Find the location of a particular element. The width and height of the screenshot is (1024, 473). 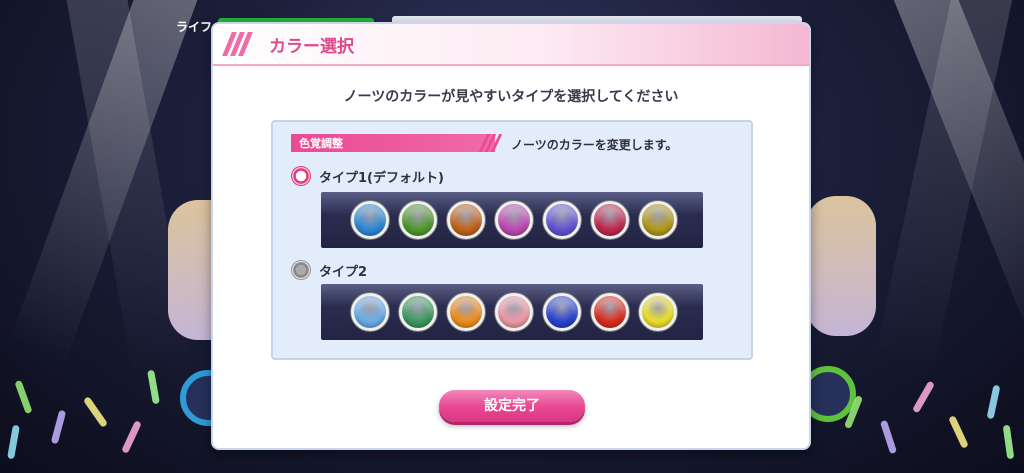

section-description: ノーツのカラーを変更します。 is located at coordinates (594, 145).